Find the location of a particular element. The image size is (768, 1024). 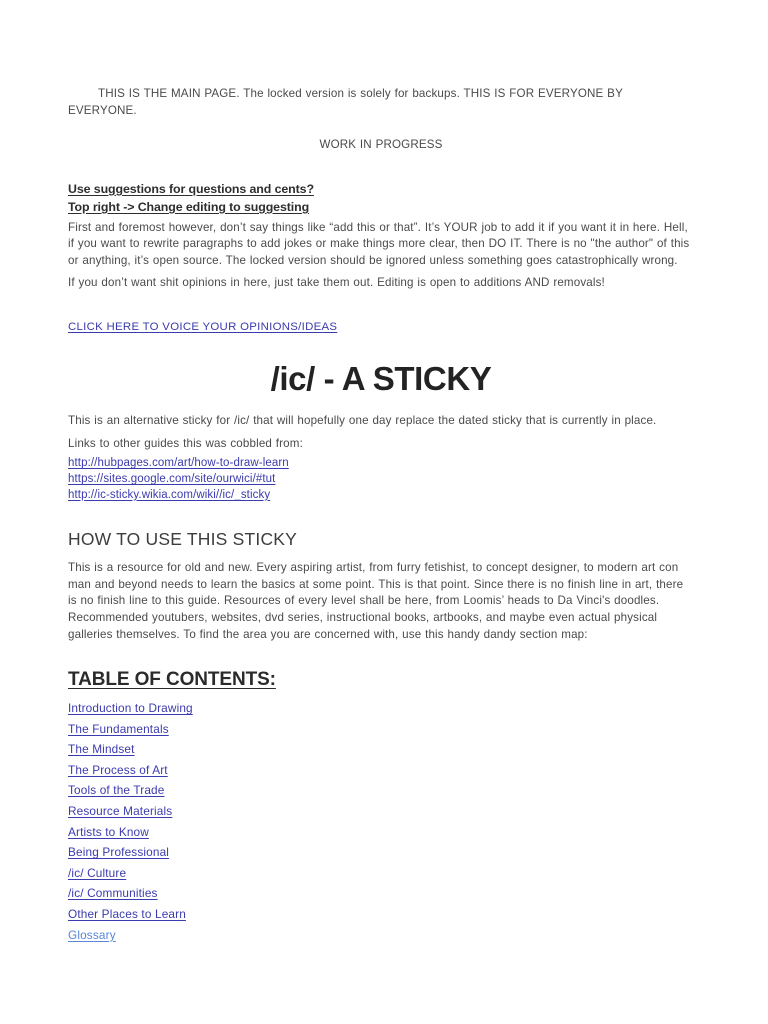

spacer-before-title is located at coordinates (381, 347).